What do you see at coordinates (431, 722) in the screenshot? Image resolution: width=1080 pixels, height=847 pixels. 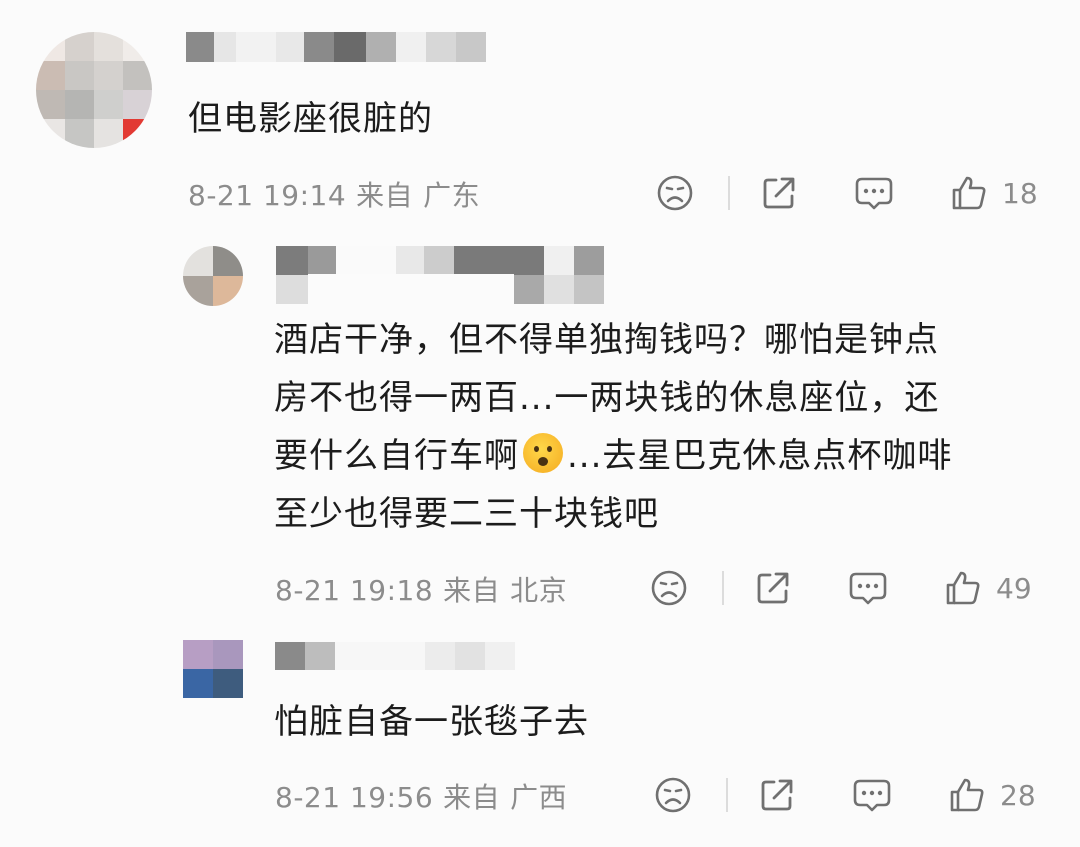 I see `comment-text: 怕脏自备一张毯子去` at bounding box center [431, 722].